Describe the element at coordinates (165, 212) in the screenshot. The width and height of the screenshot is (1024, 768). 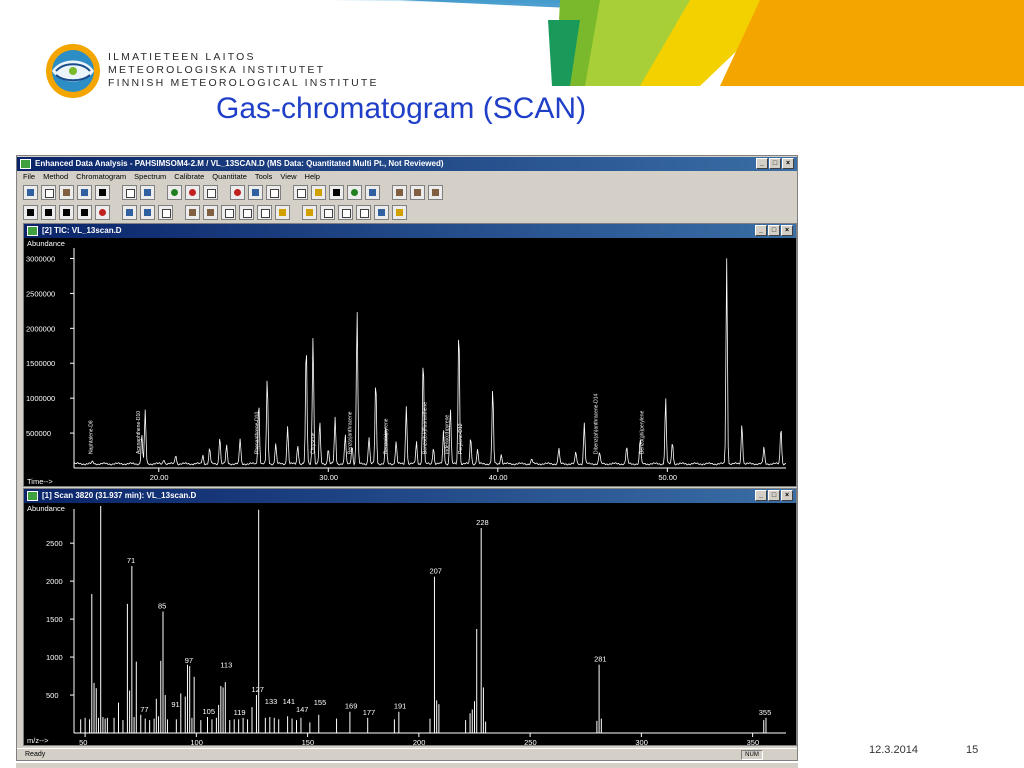
I see `bar-spectrum-icon` at that location.